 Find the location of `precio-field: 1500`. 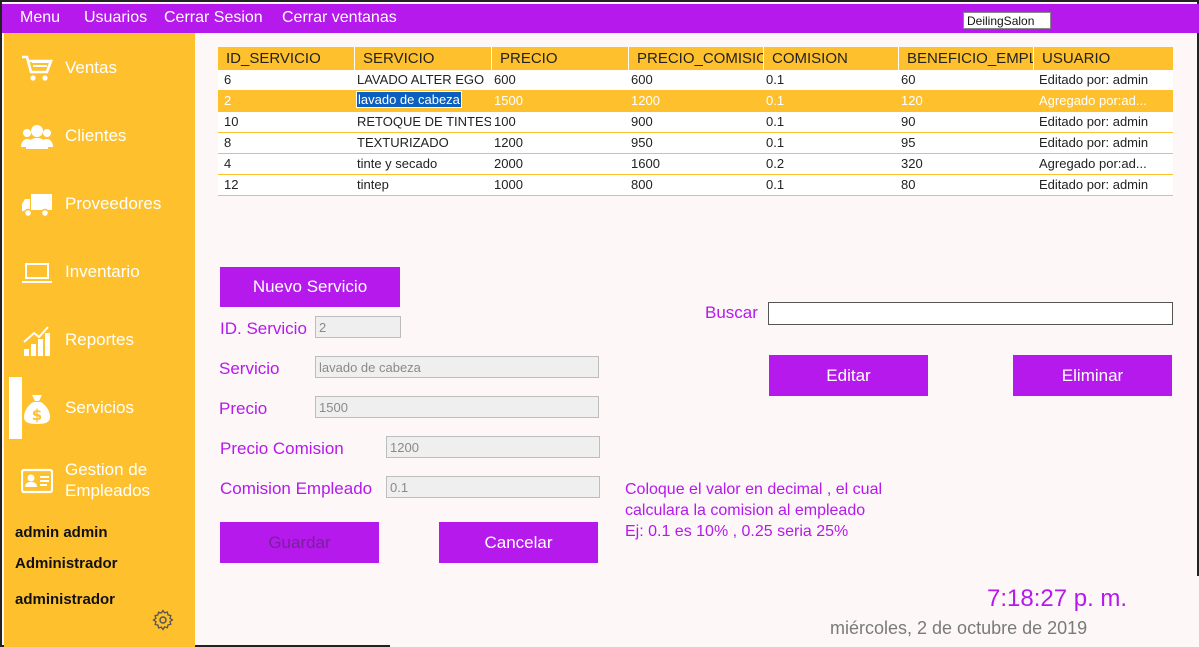

precio-field: 1500 is located at coordinates (457, 407).